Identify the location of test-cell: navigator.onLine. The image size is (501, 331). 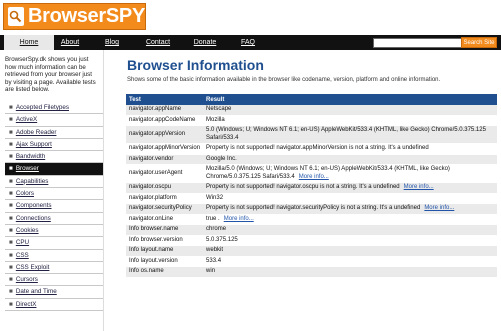
(165, 219).